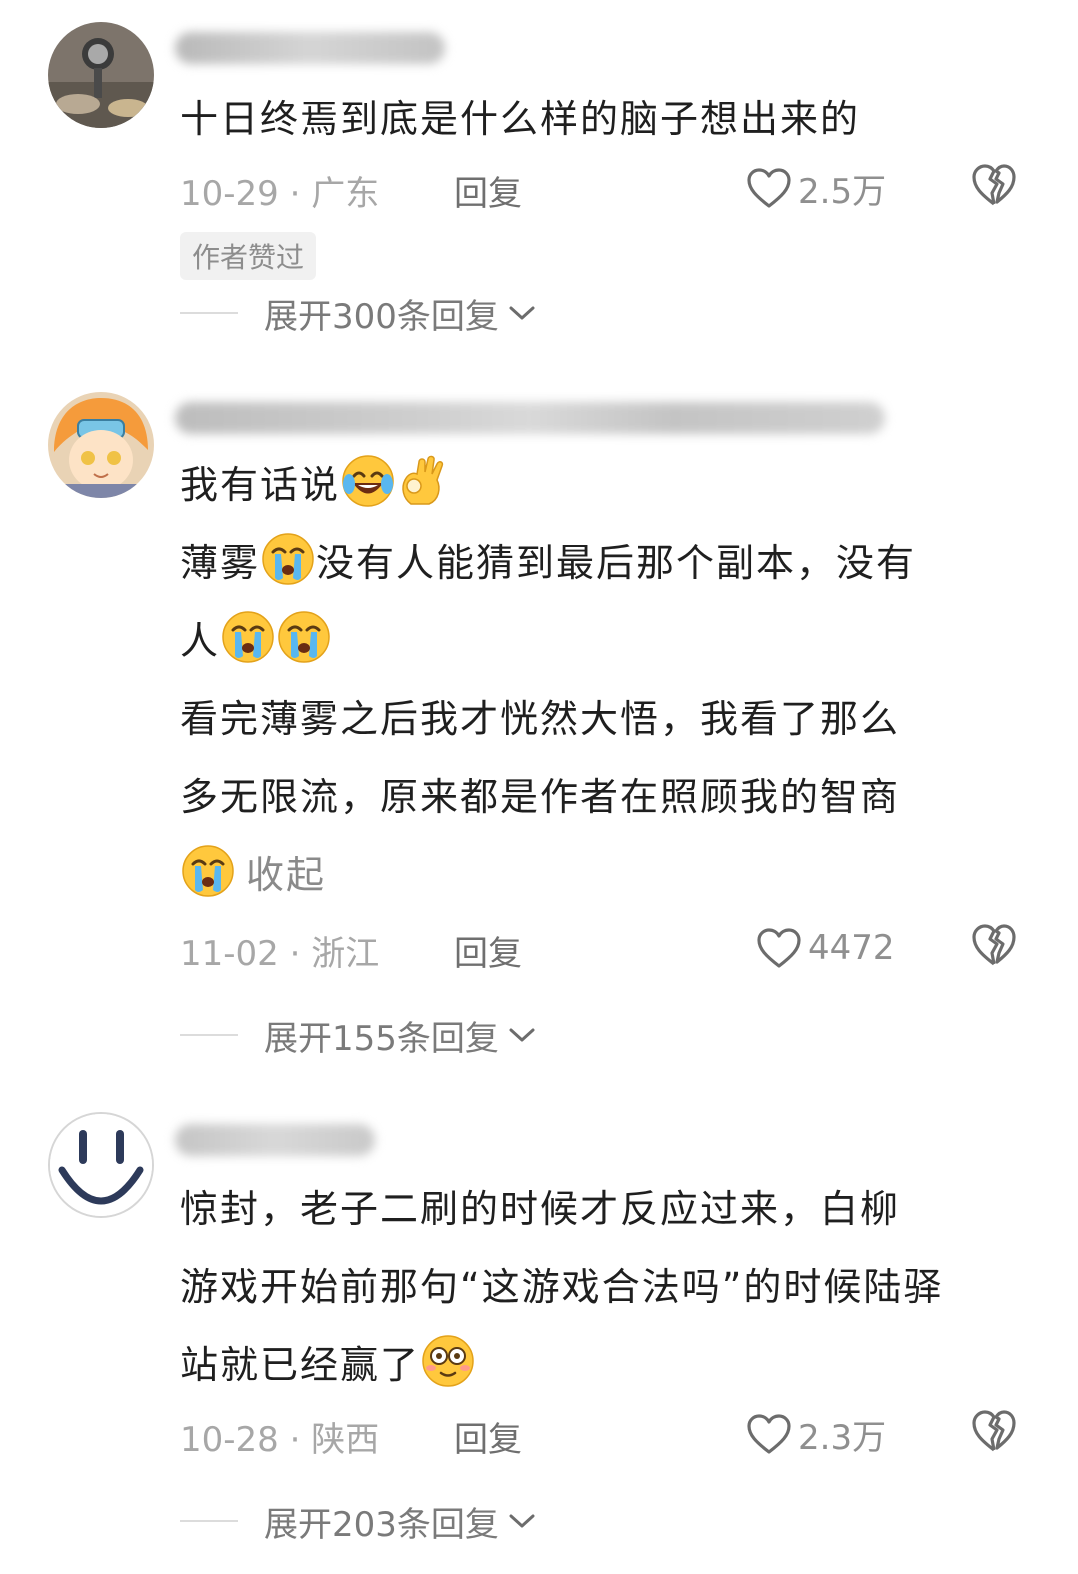  I want to click on date-location: 11-02 · 浙江, so click(280, 954).